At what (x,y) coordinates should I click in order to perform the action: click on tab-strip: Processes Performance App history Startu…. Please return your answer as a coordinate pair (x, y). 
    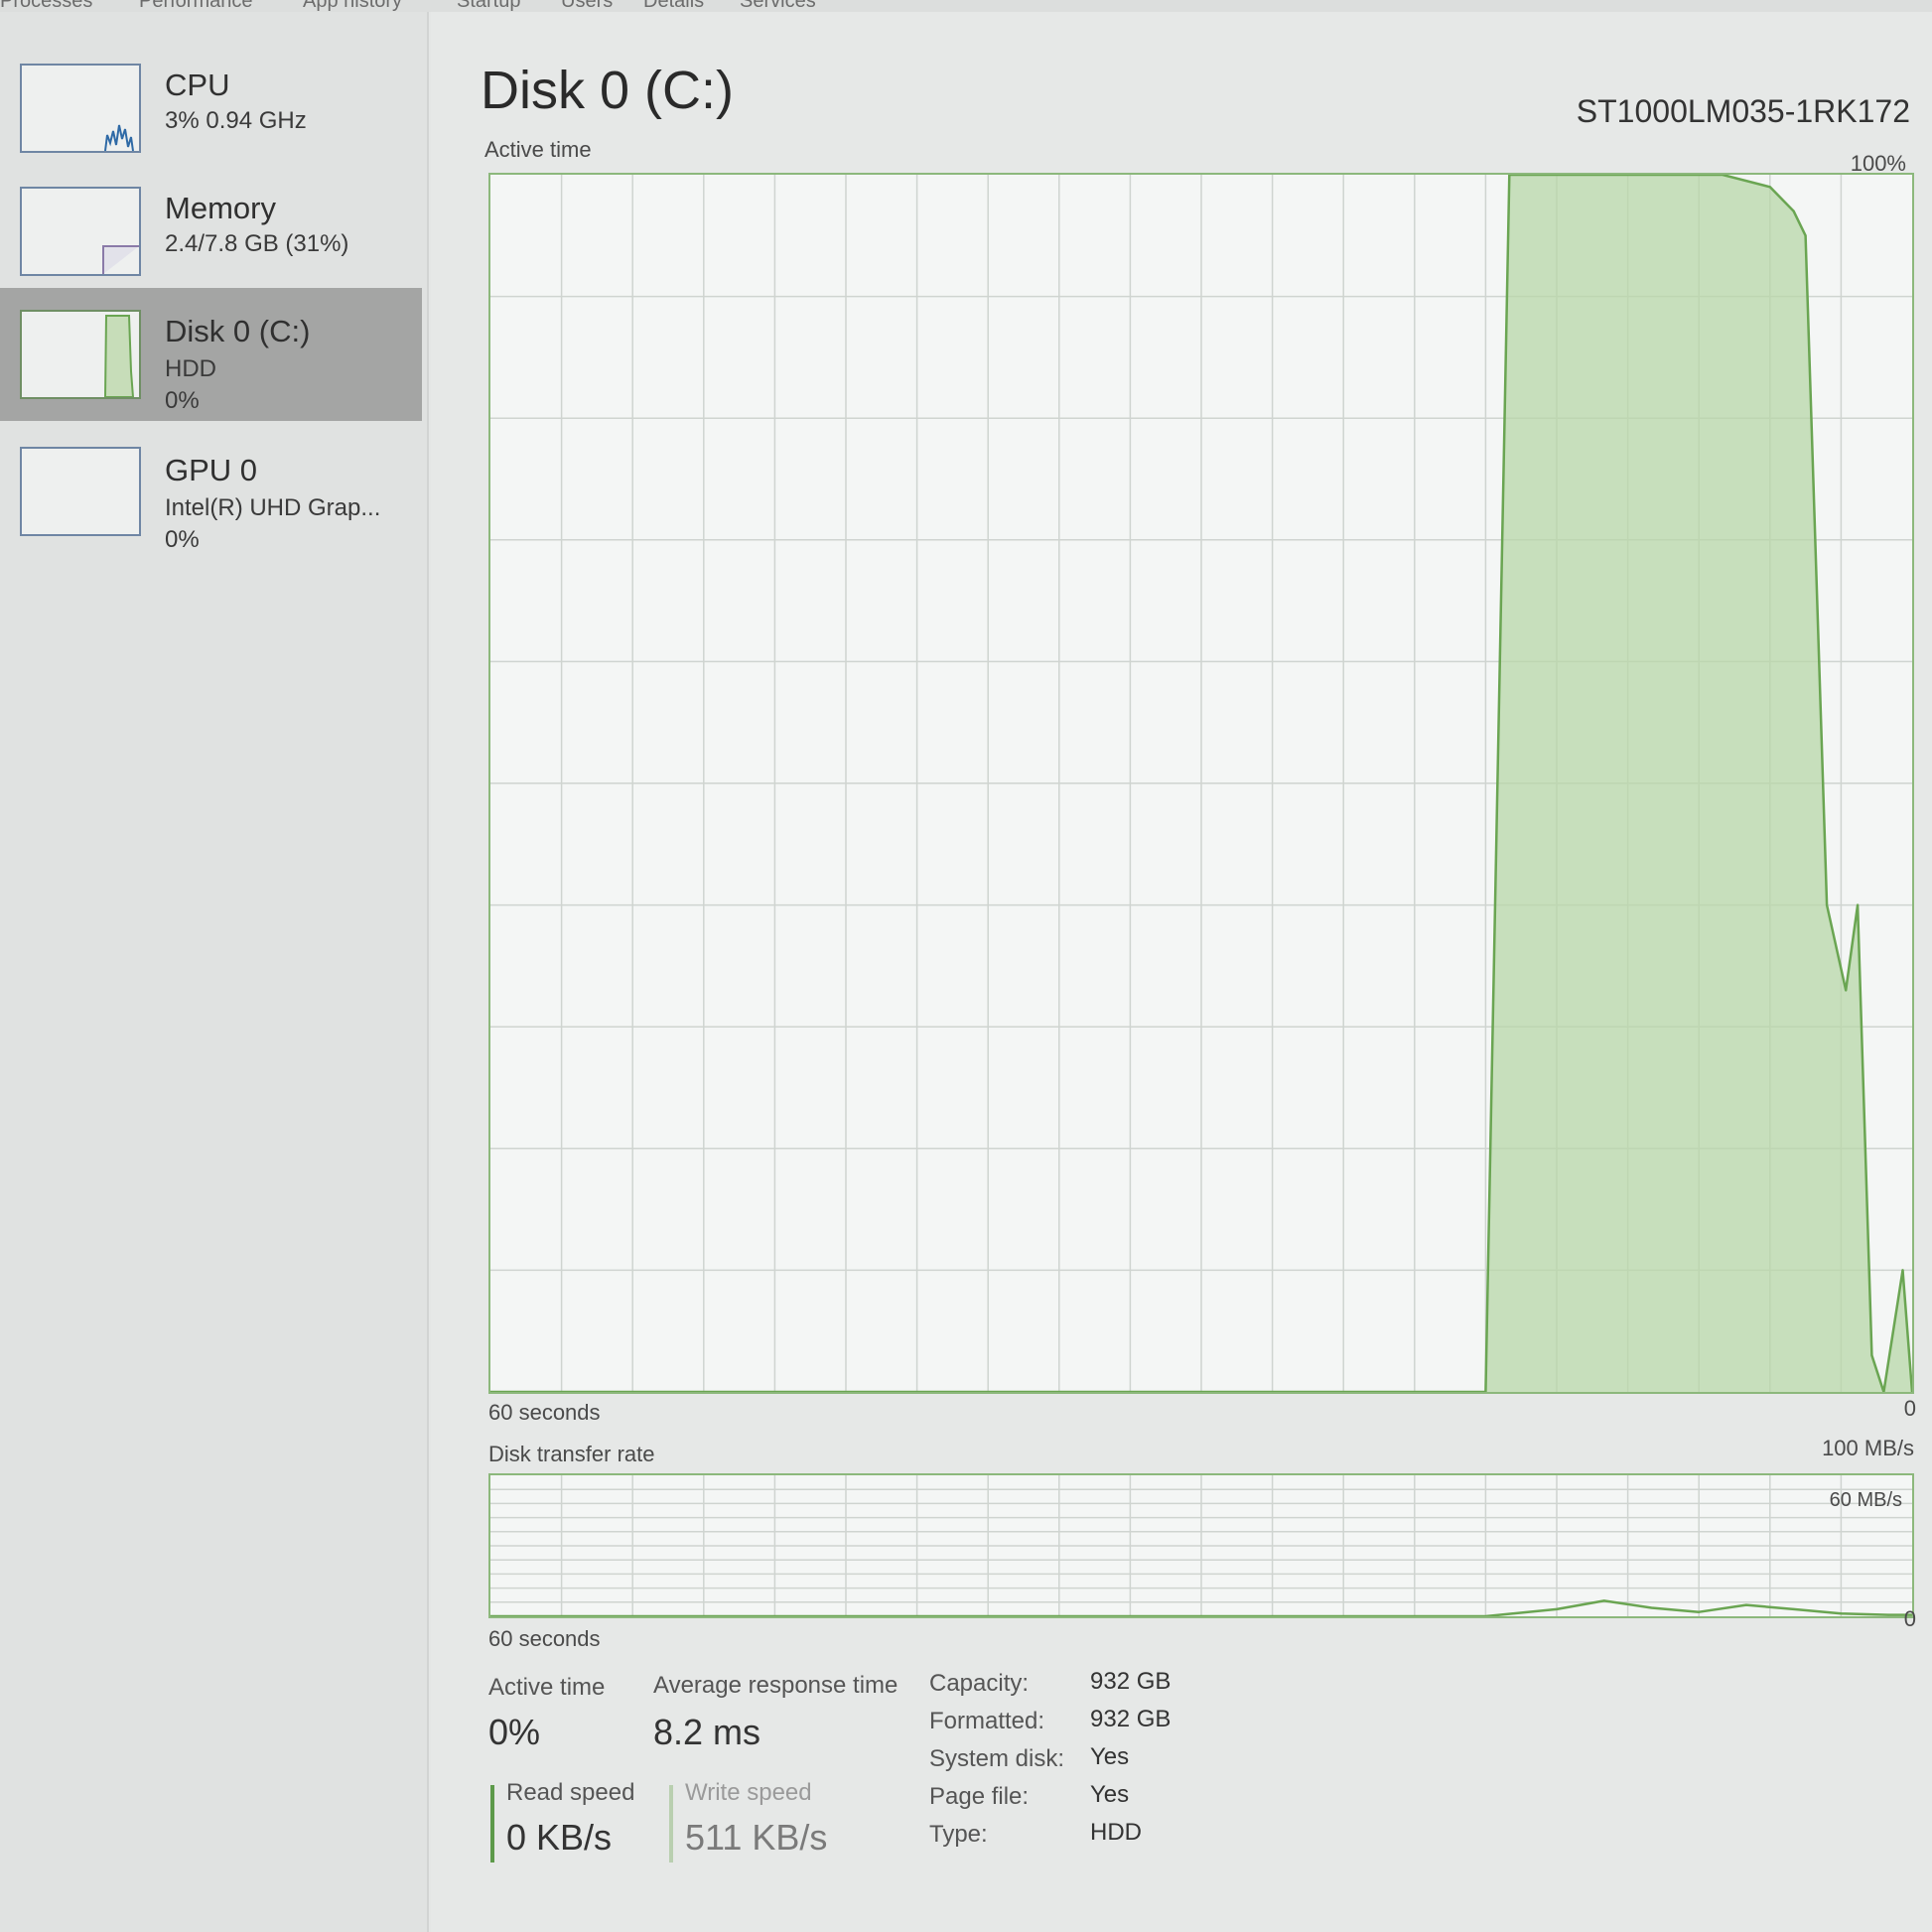
    Looking at the image, I should click on (966, 6).